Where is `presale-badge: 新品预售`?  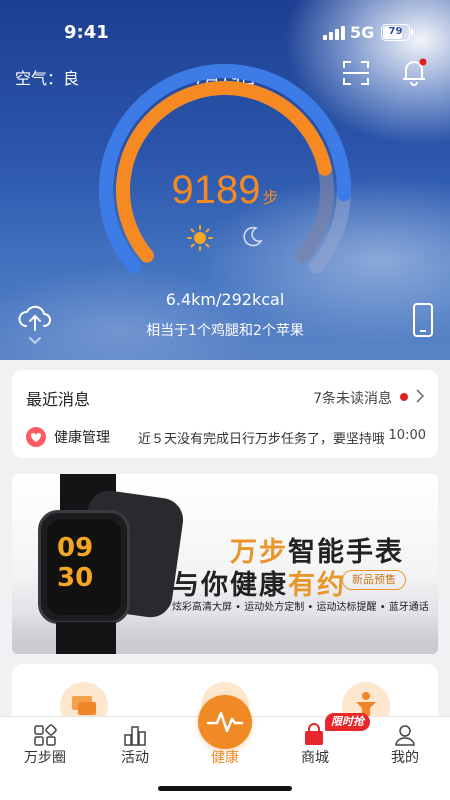
presale-badge: 新品预售 is located at coordinates (374, 580).